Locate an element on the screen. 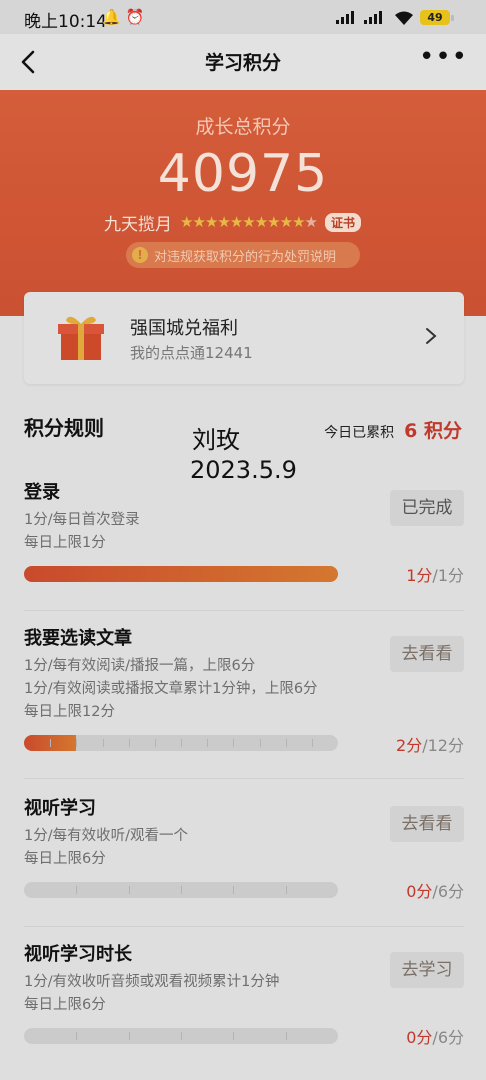 Image resolution: width=486 pixels, height=1080 pixels. page-title: 学习积分 is located at coordinates (242, 63).